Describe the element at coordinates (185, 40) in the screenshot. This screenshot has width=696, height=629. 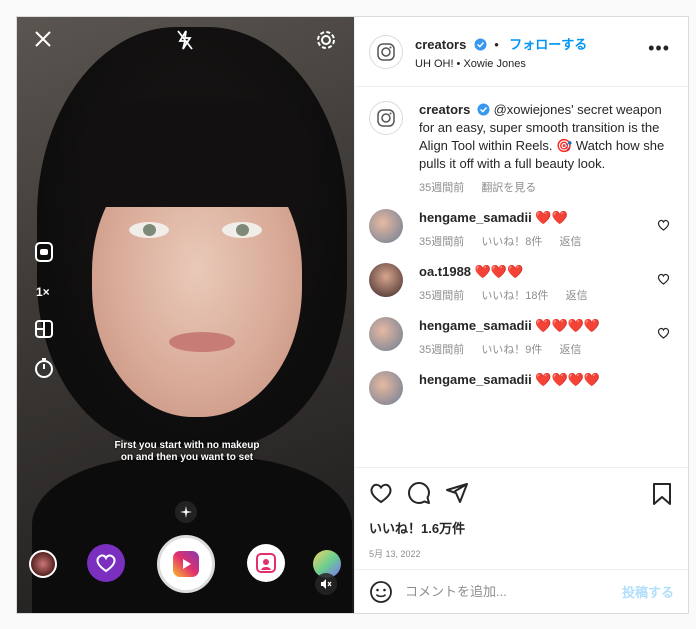
I see `flash-off-icon` at that location.